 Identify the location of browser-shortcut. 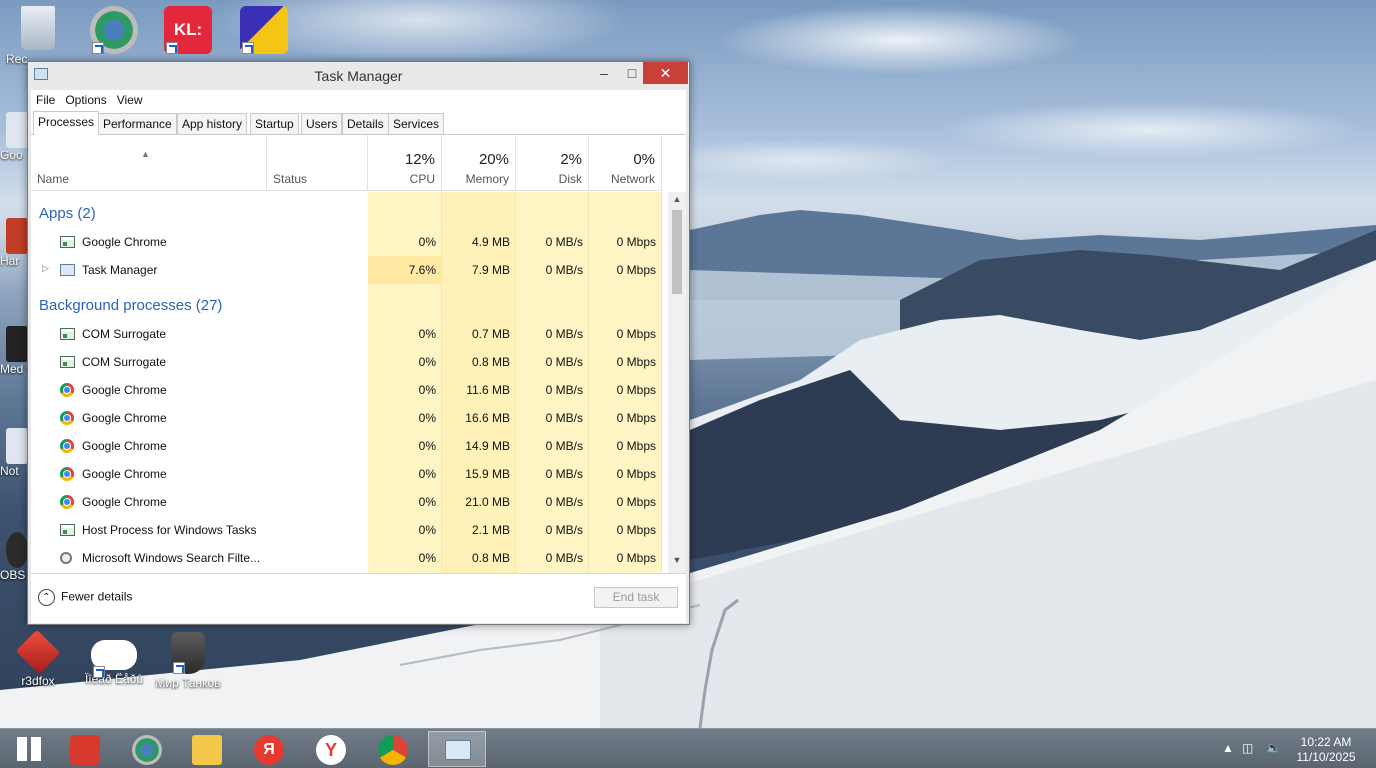
(114, 30).